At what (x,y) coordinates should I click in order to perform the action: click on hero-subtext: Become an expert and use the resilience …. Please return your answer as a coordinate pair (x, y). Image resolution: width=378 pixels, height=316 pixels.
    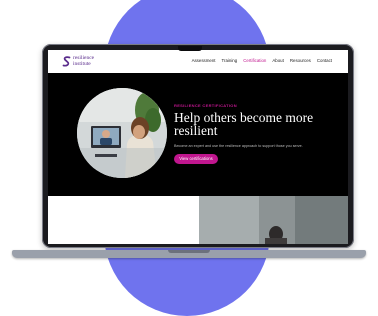
    Looking at the image, I should click on (238, 146).